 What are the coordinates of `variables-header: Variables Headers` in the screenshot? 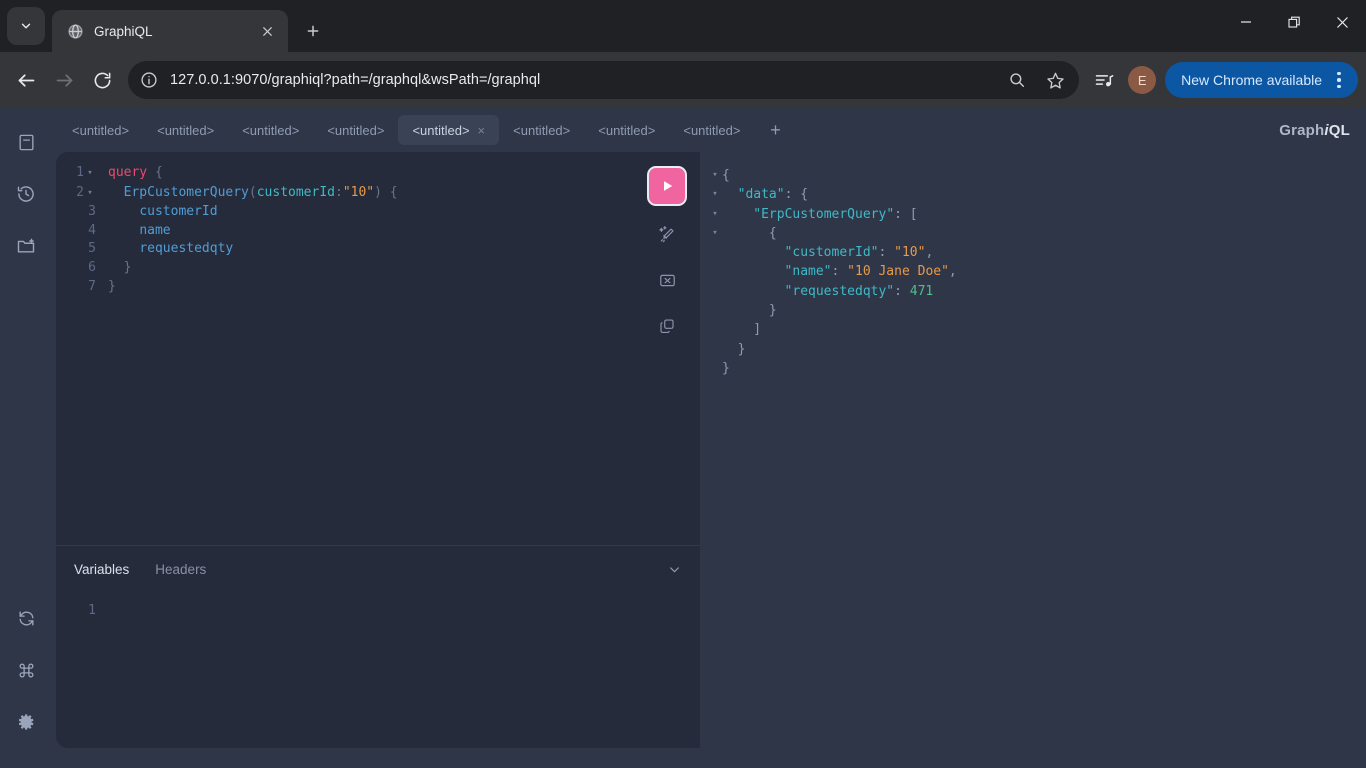 It's located at (378, 569).